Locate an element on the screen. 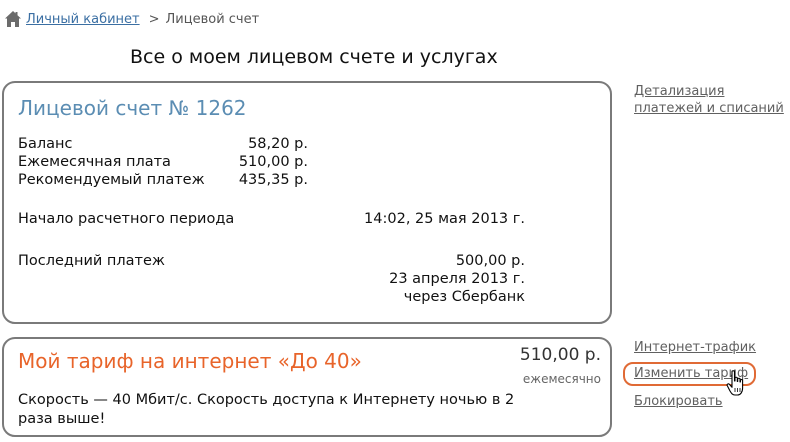 This screenshot has width=790, height=442. balance-value: 58,20 р. is located at coordinates (278, 144).